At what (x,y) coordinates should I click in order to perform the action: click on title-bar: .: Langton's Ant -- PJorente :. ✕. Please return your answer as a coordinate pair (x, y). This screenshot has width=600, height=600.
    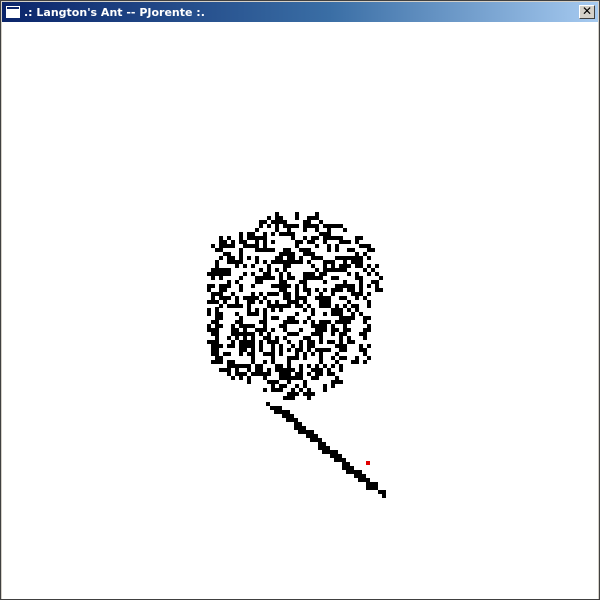
    Looking at the image, I should click on (300, 12).